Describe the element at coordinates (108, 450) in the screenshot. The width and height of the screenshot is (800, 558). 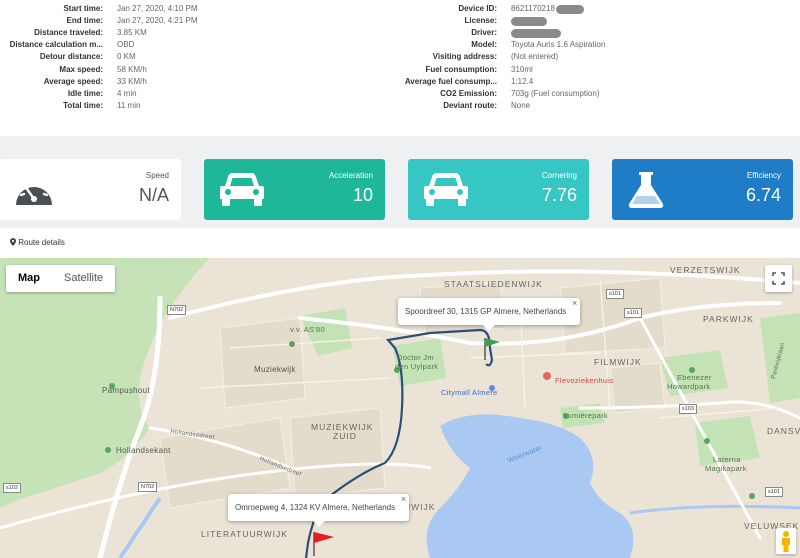
I see `poi-marker-icon` at that location.